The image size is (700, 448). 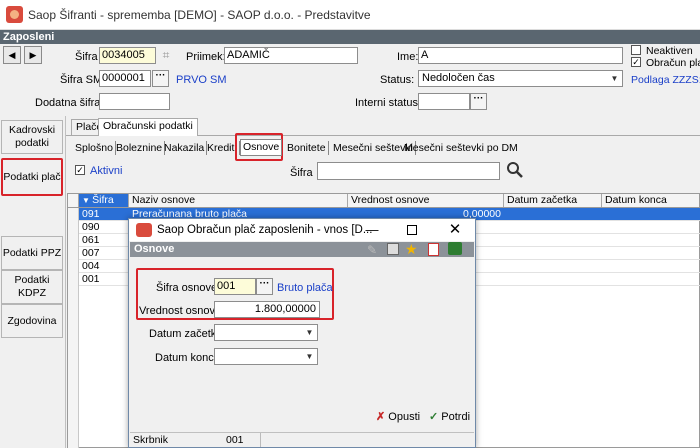 What do you see at coordinates (291, 55) in the screenshot?
I see `priimek-input: ADAMIČ` at bounding box center [291, 55].